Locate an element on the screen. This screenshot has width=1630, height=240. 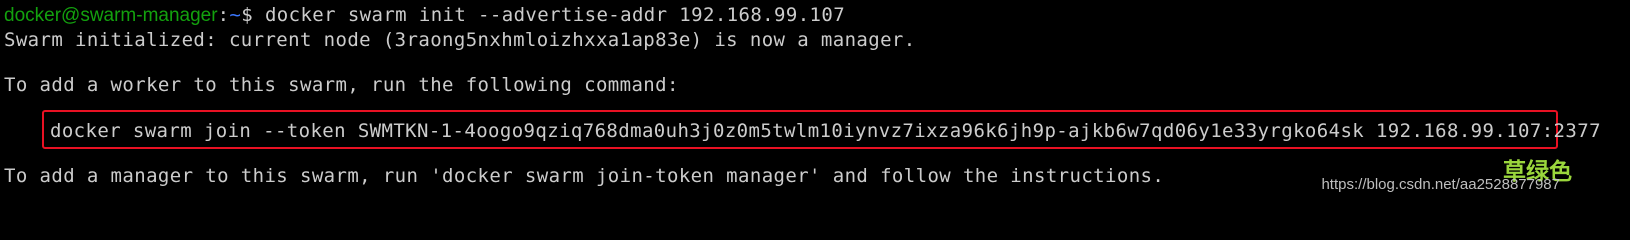
prompt-colon: : is located at coordinates (223, 15).